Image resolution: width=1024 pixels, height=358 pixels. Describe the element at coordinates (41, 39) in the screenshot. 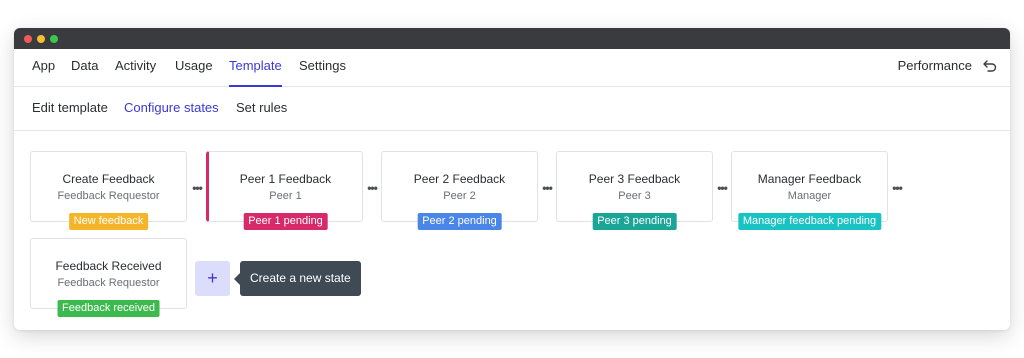

I see `minimize-window-dot` at that location.